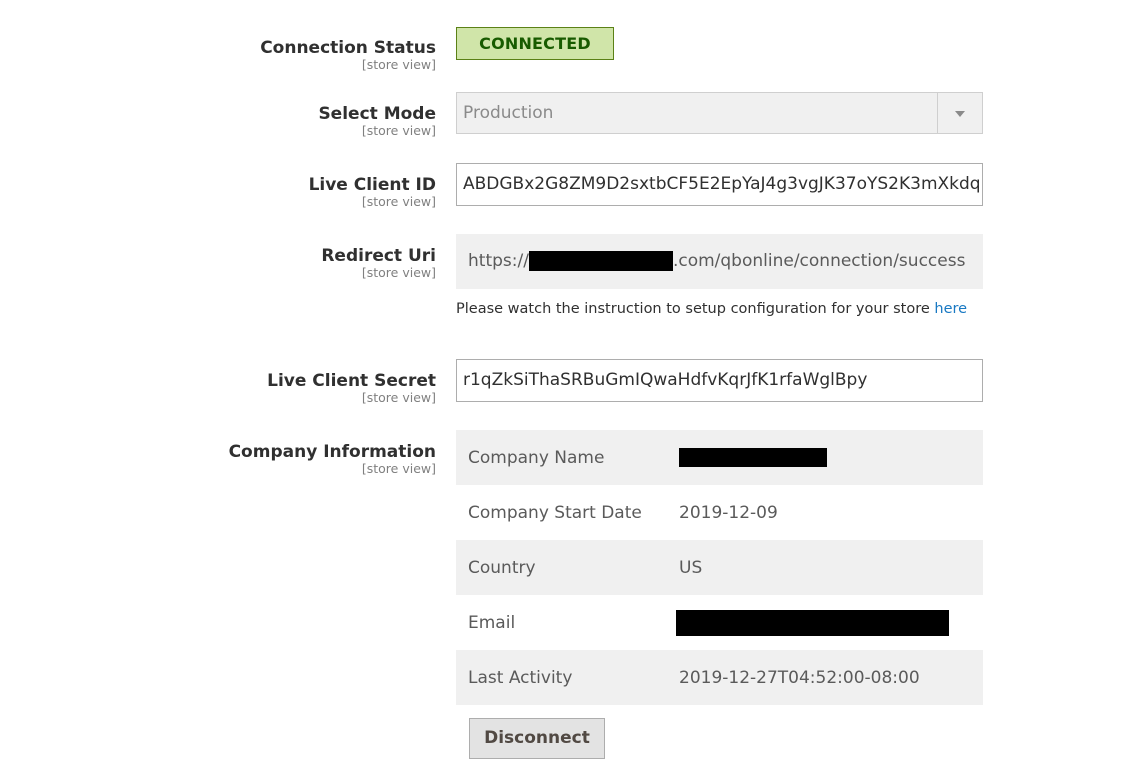 This screenshot has height=761, width=1131. Describe the element at coordinates (537, 738) in the screenshot. I see `disconnect-button: Disconnect` at that location.